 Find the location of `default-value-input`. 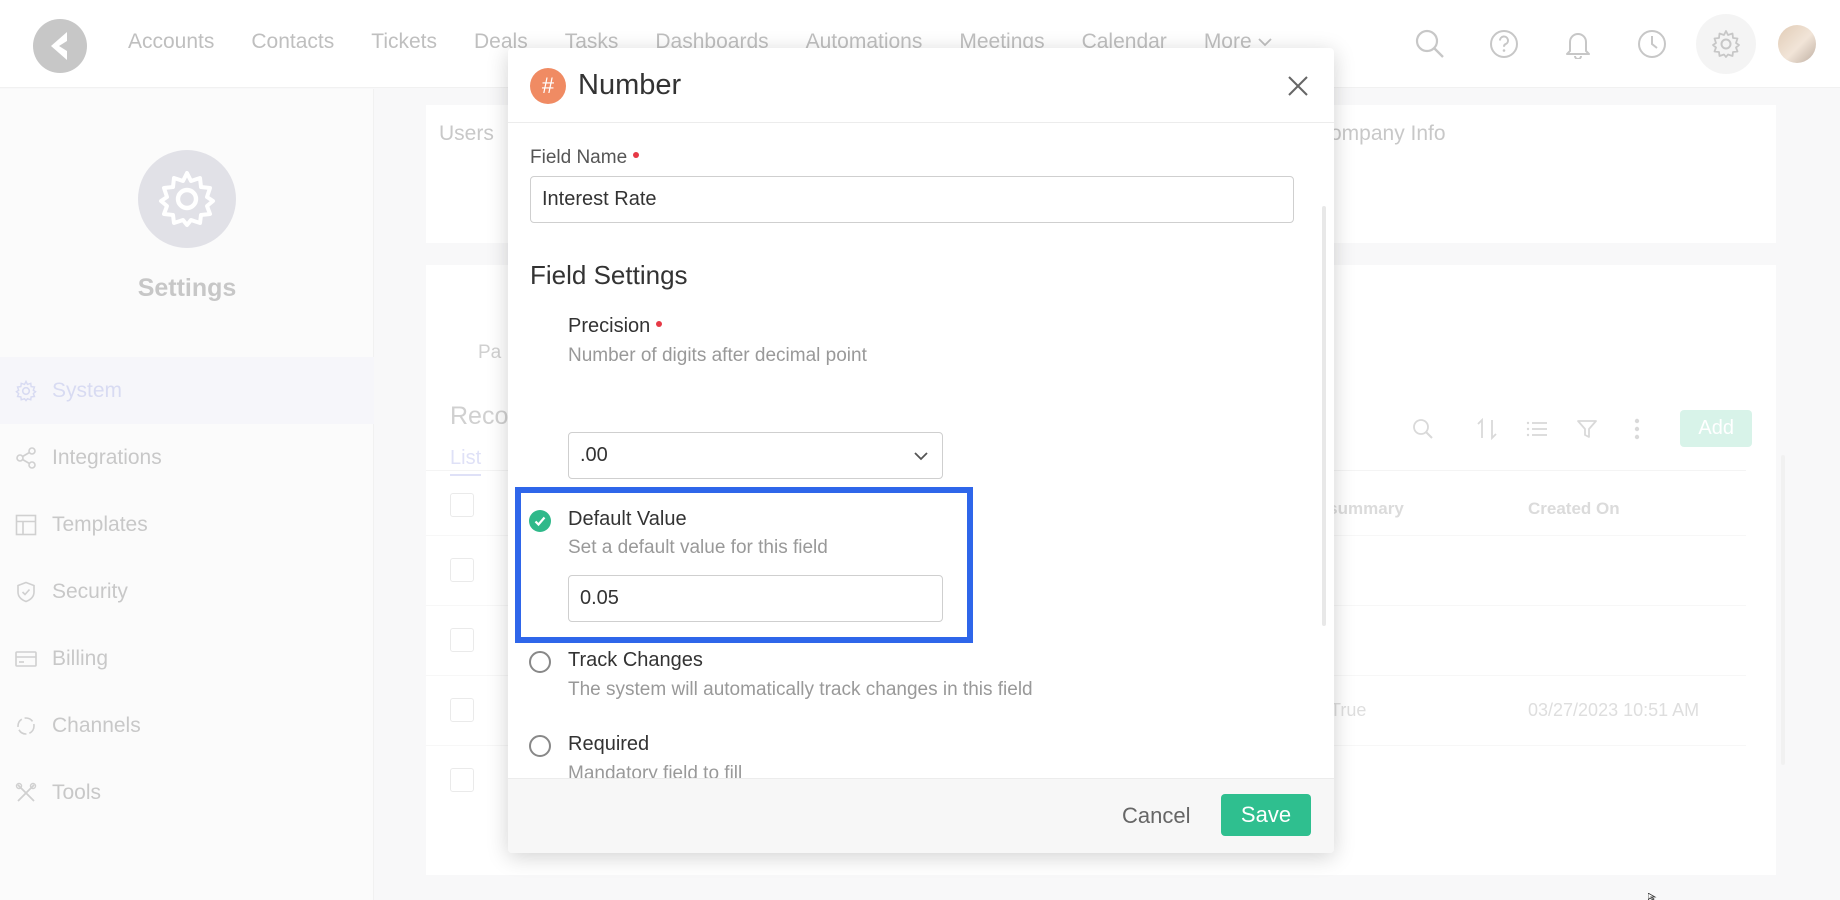

default-value-input is located at coordinates (755, 598).